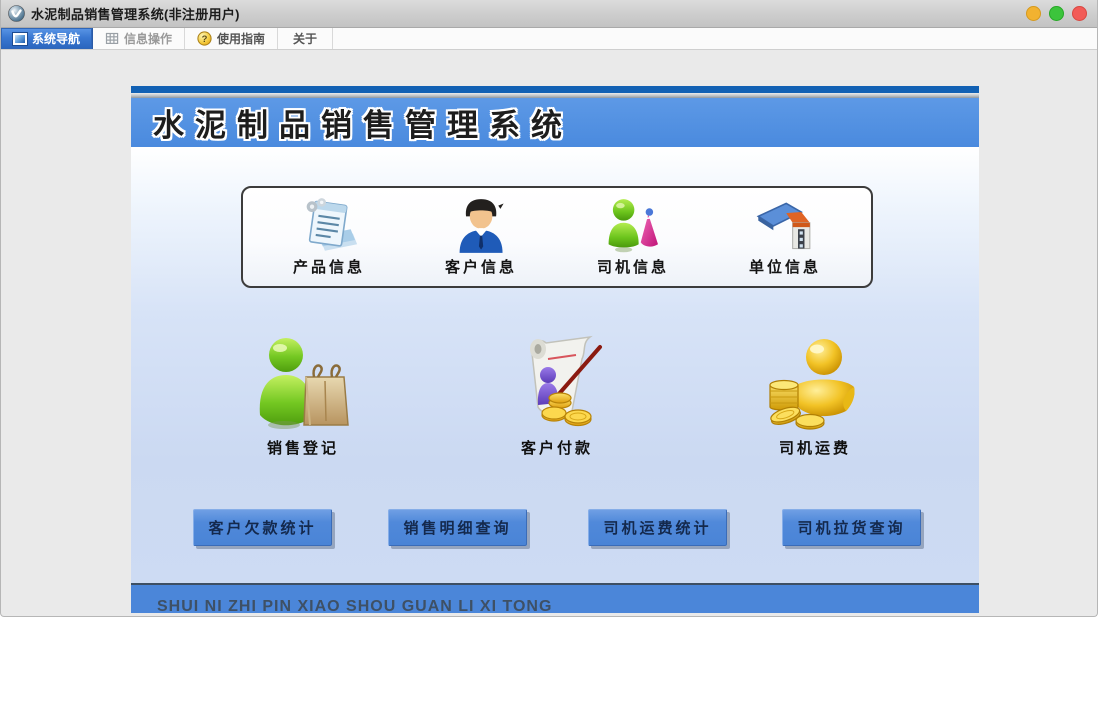 This screenshot has height=711, width=1098. I want to click on tab-about: 关于, so click(306, 38).